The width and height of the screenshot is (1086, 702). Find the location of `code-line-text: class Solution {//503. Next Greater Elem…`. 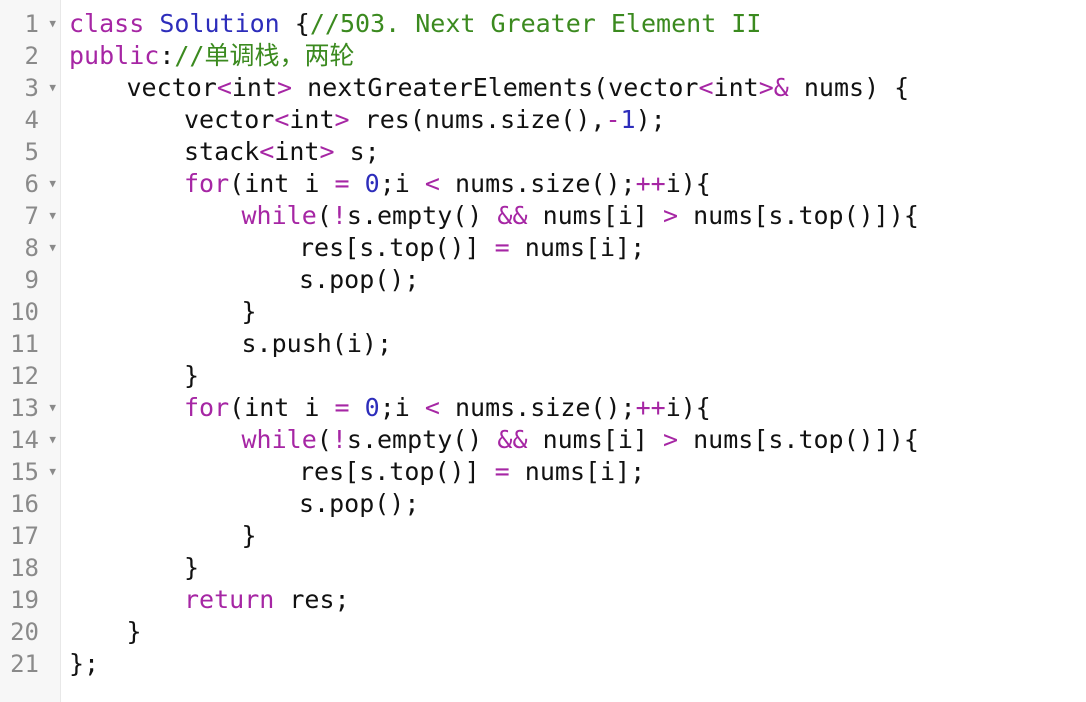

code-line-text: class Solution {//503. Next Greater Elem… is located at coordinates (415, 24).